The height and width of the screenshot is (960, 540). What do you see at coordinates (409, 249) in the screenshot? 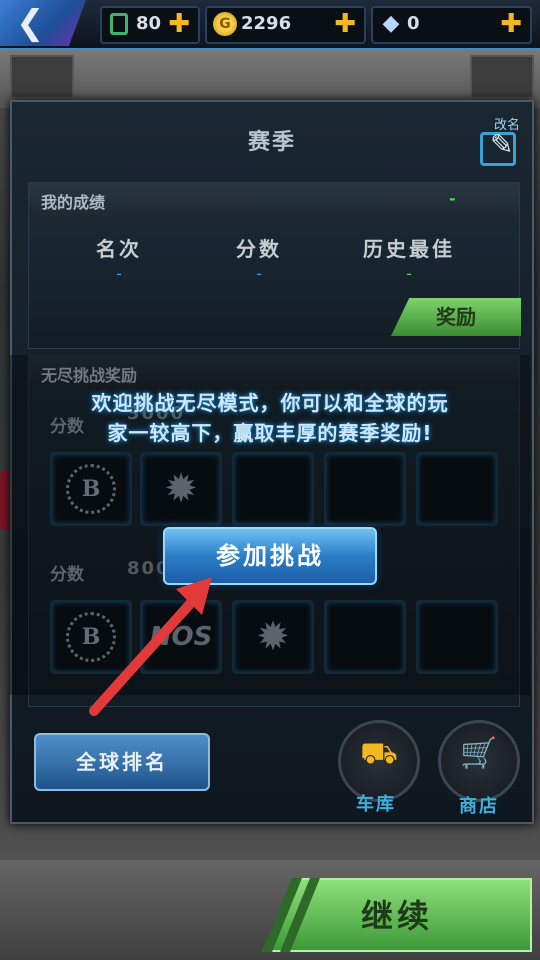
I see `best-label: 历史最佳` at bounding box center [409, 249].